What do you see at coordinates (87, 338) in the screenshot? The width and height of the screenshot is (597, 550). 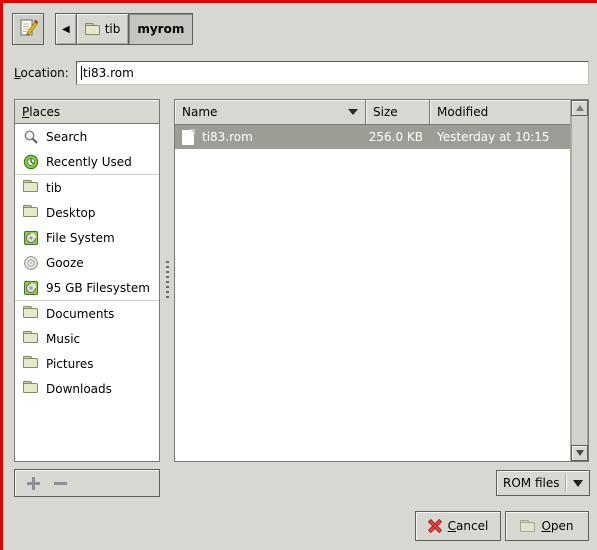 I see `sidebar-item-music: Music` at bounding box center [87, 338].